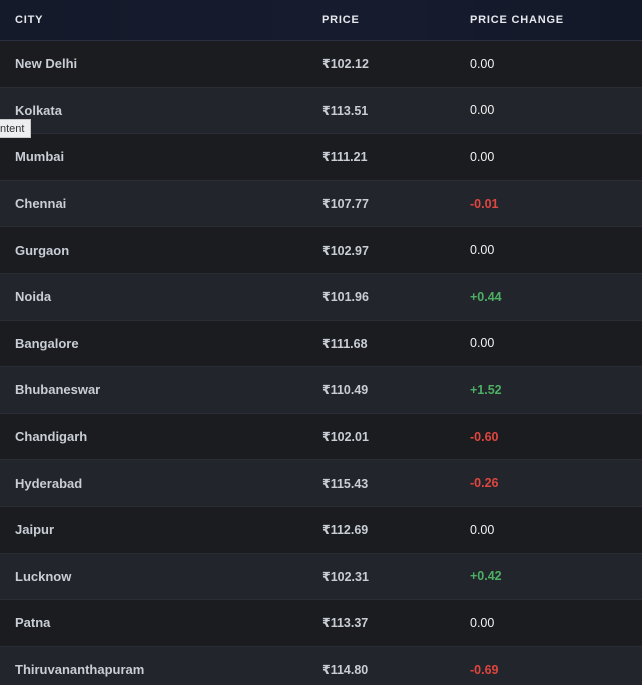 The image size is (642, 685). What do you see at coordinates (345, 530) in the screenshot?
I see `cell-price: ₹112.69` at bounding box center [345, 530].